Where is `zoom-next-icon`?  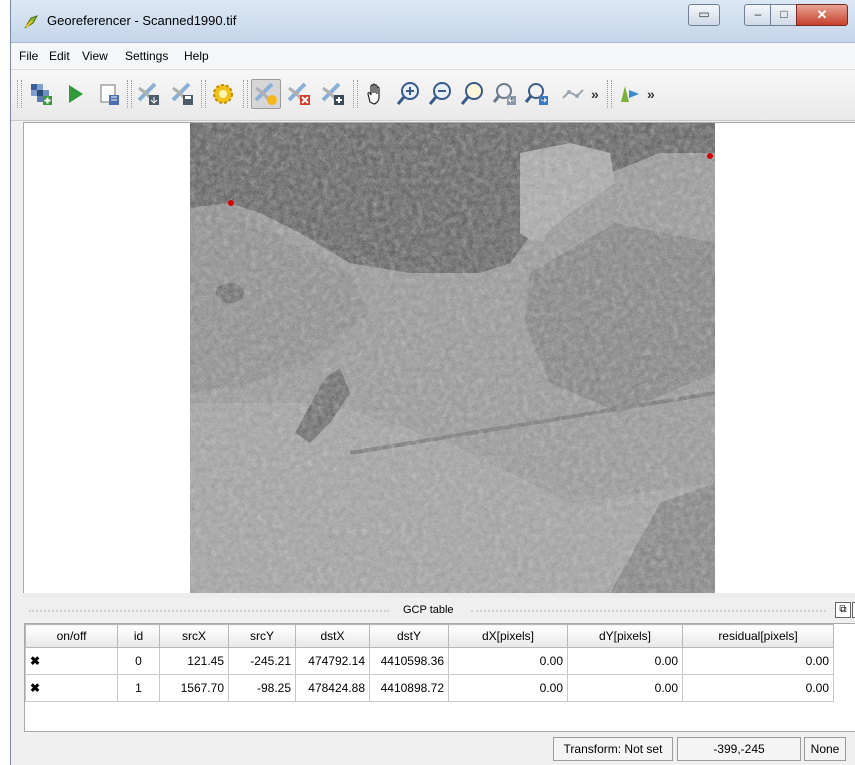 zoom-next-icon is located at coordinates (536, 94).